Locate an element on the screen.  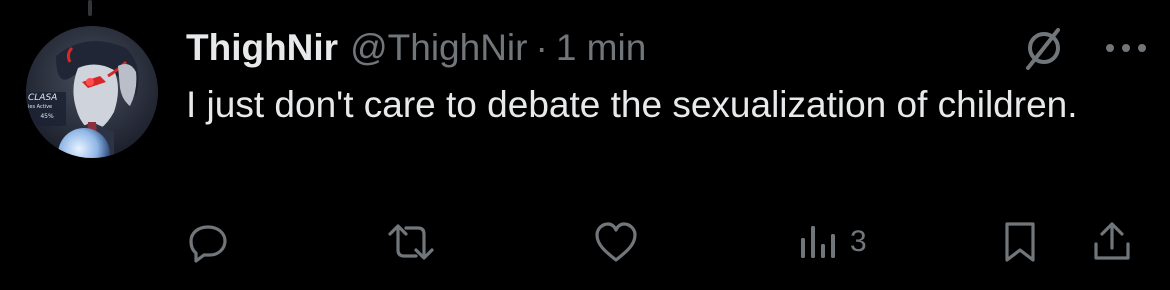
display-name: ThighNir is located at coordinates (262, 48).